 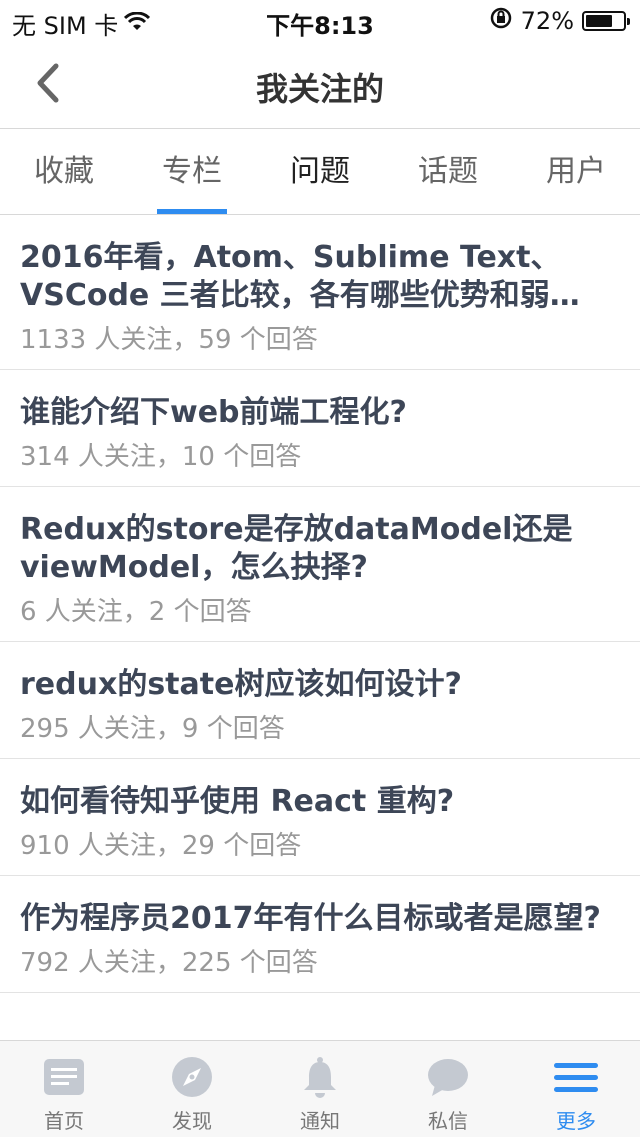 What do you see at coordinates (136, 612) in the screenshot?
I see `question-meta: 6 人关注，2 个回答` at bounding box center [136, 612].